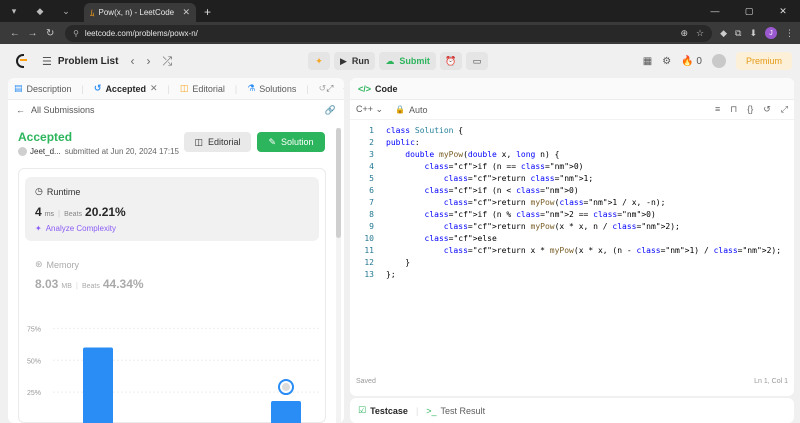 The image size is (800, 423). Describe the element at coordinates (482, 154) in the screenshot. I see `code-text: double myPow(double x, long n) {` at that location.